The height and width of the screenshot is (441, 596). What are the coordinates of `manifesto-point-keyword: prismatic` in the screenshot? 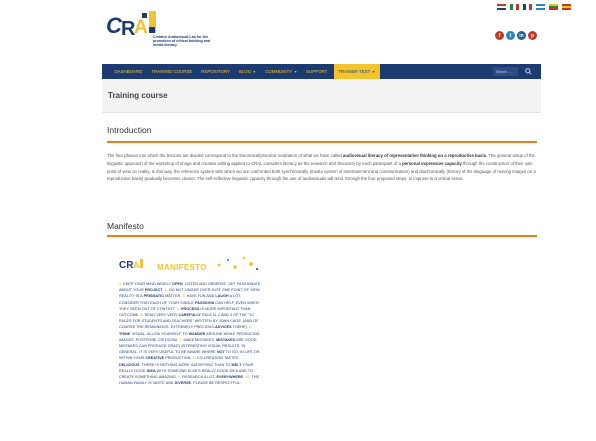 It's located at (154, 296).